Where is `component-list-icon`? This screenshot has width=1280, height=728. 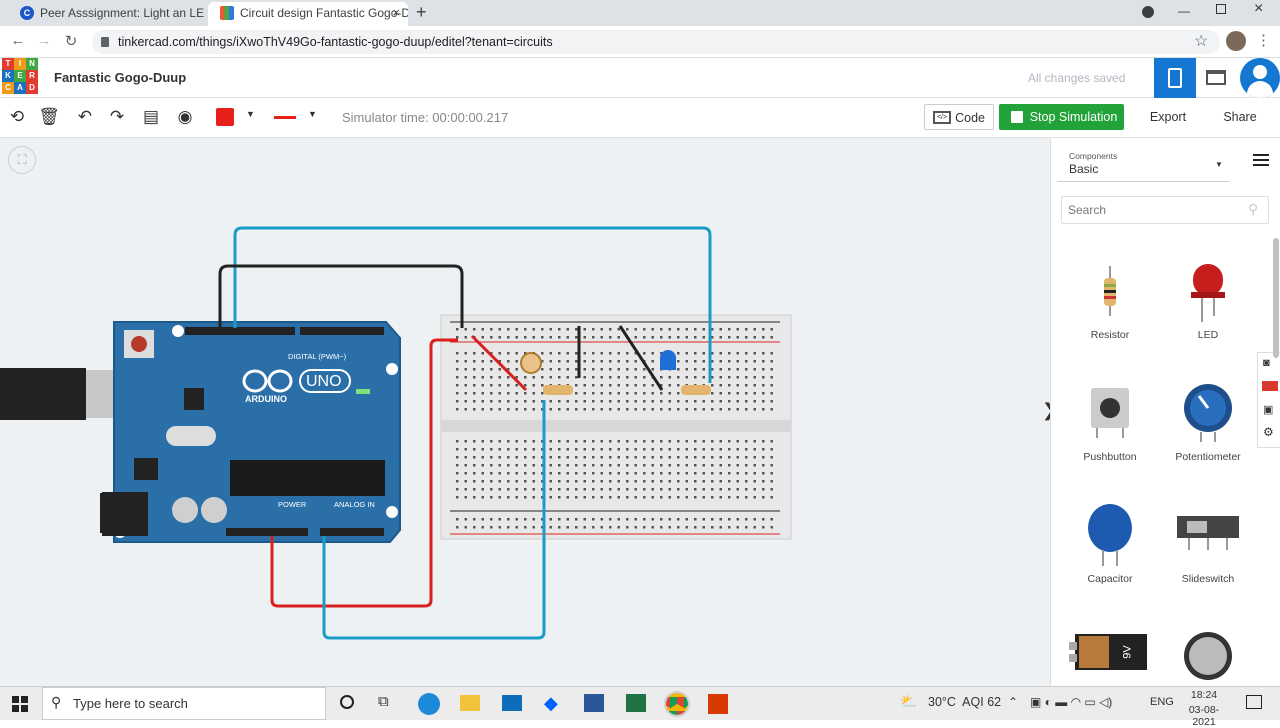 component-list-icon is located at coordinates (1216, 77).